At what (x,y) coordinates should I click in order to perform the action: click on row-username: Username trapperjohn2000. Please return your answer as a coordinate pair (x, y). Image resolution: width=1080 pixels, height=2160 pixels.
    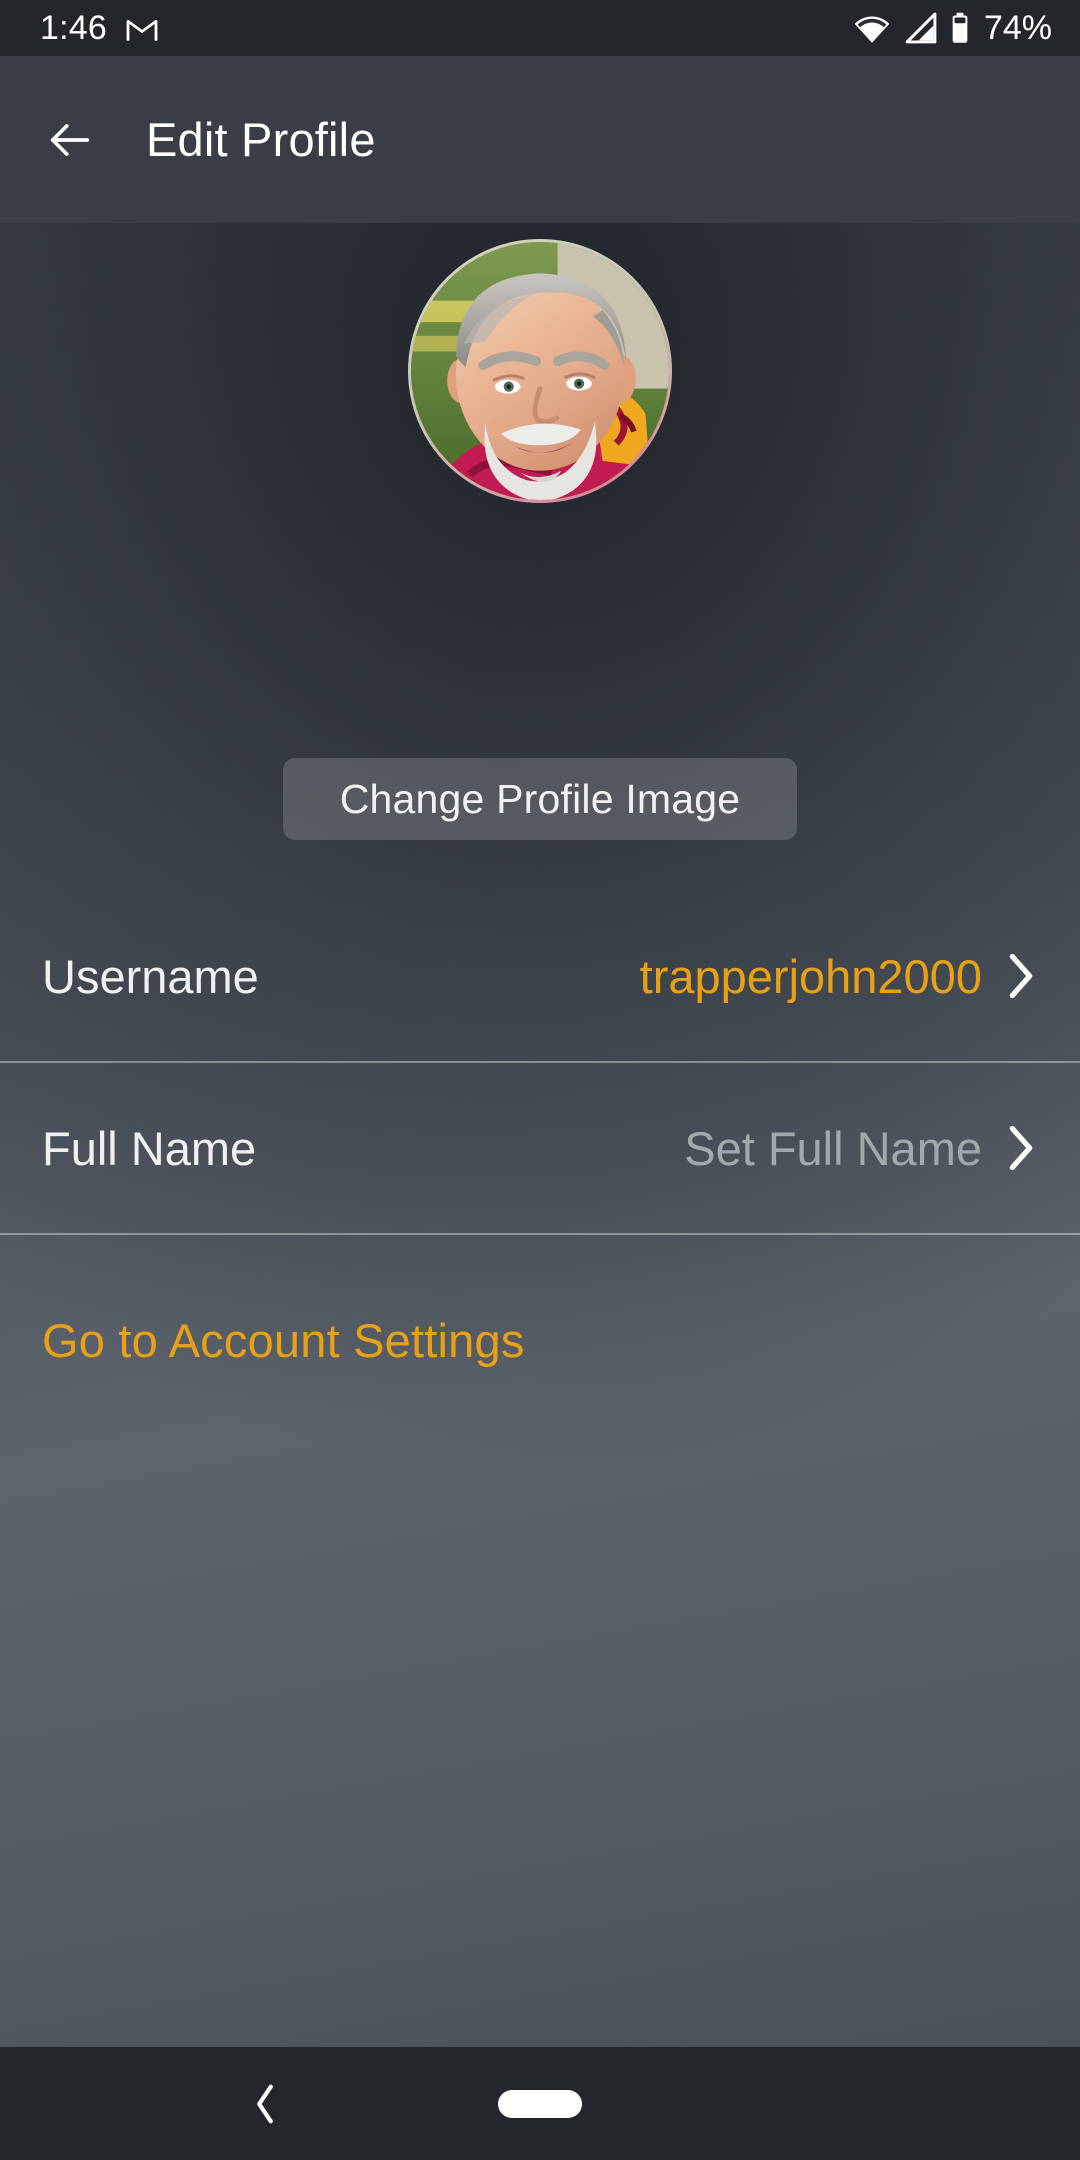
    Looking at the image, I should click on (540, 976).